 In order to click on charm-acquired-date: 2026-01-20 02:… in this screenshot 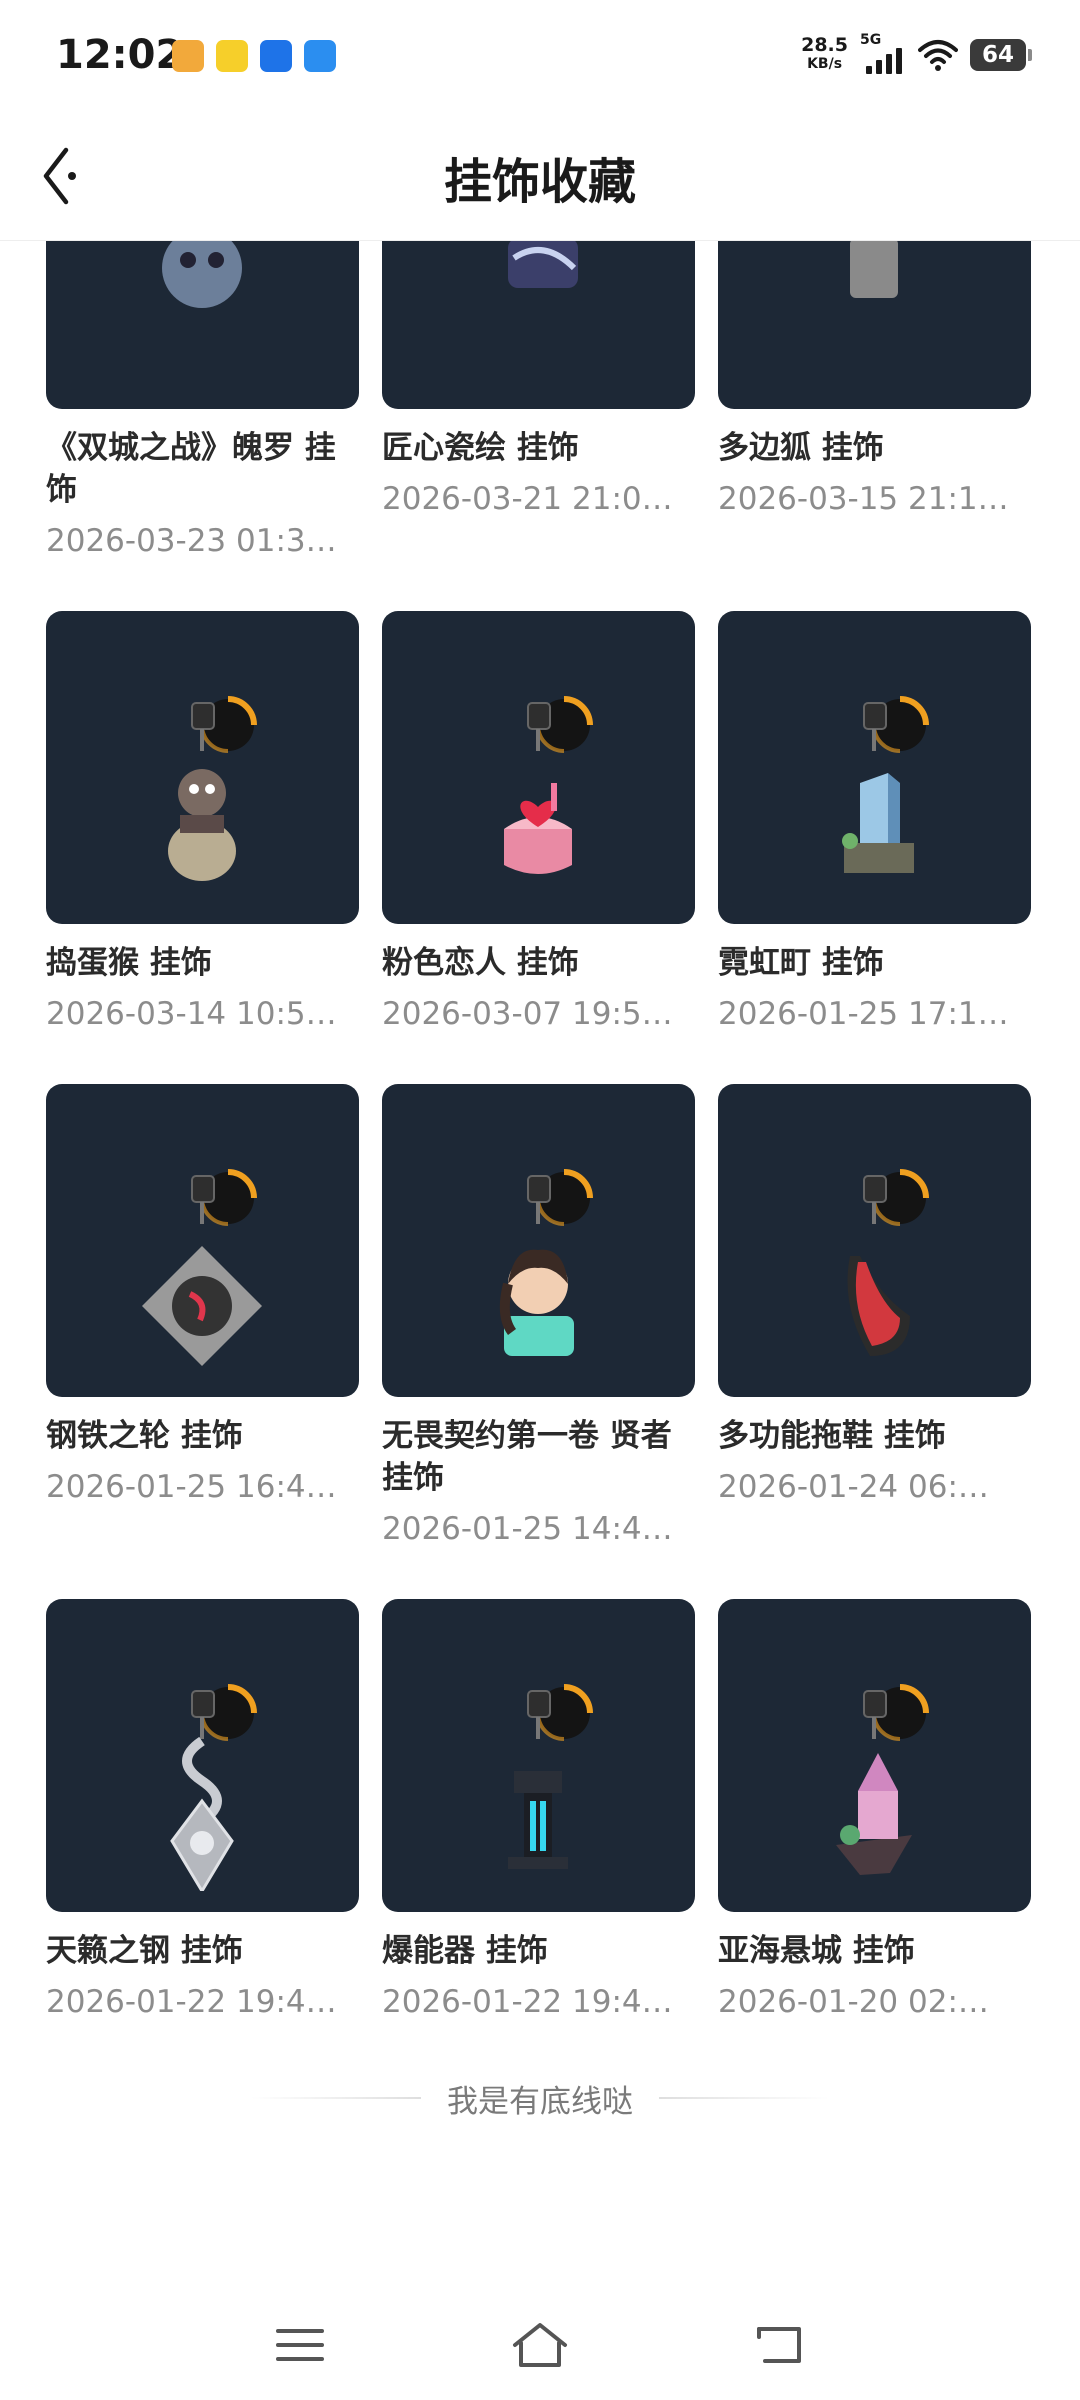, I will do `click(853, 2002)`.